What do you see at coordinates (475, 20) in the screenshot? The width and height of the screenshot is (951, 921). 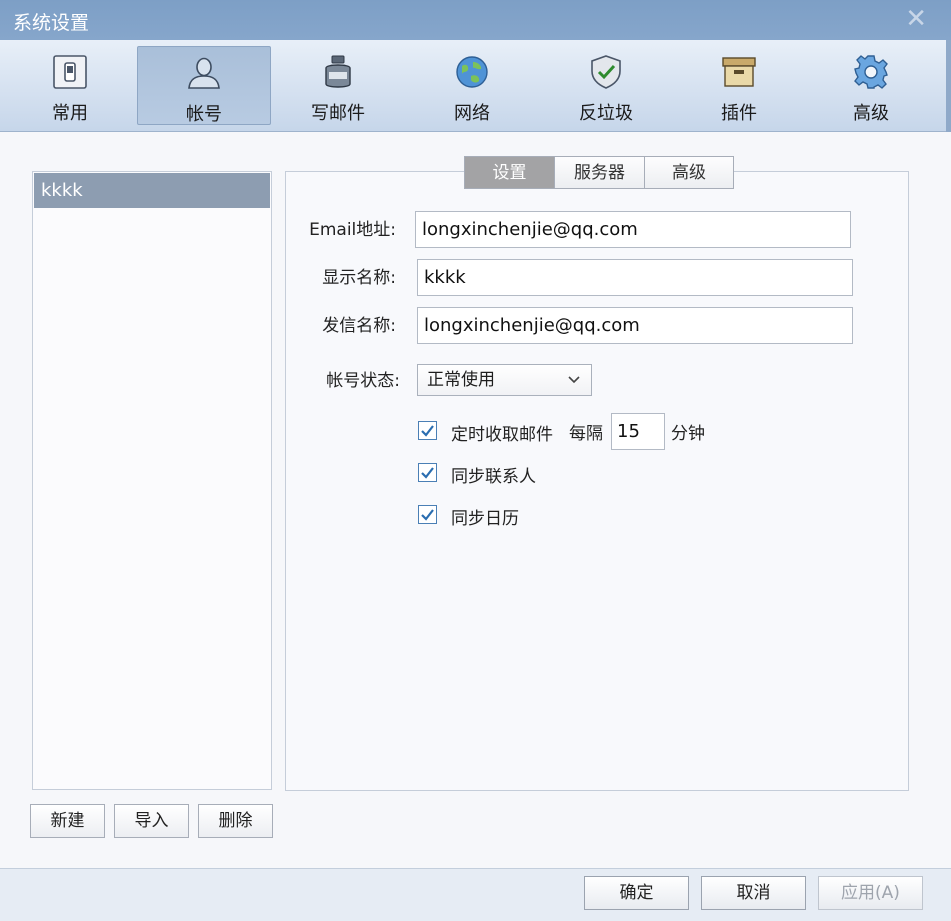 I see `title-bar: 系统设置 ✕` at bounding box center [475, 20].